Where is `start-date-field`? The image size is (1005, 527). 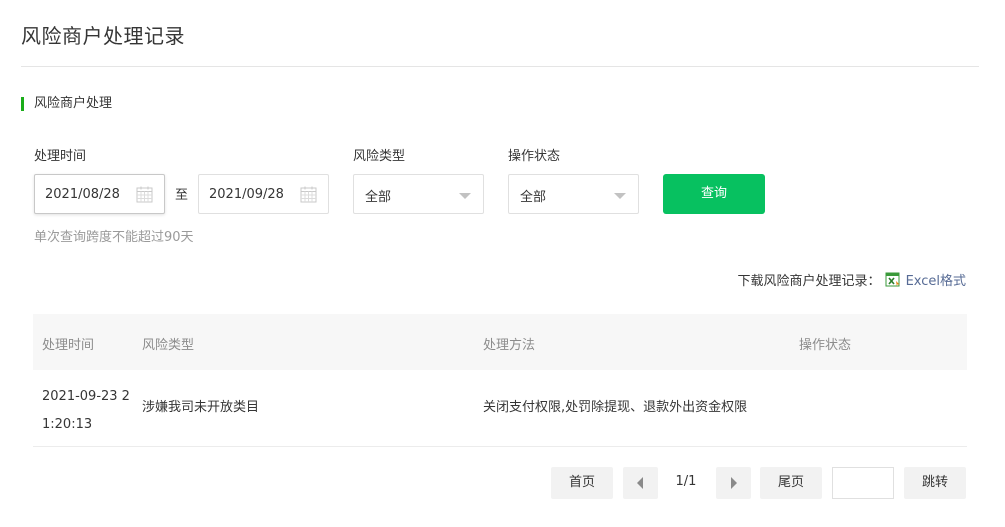 start-date-field is located at coordinates (99, 194).